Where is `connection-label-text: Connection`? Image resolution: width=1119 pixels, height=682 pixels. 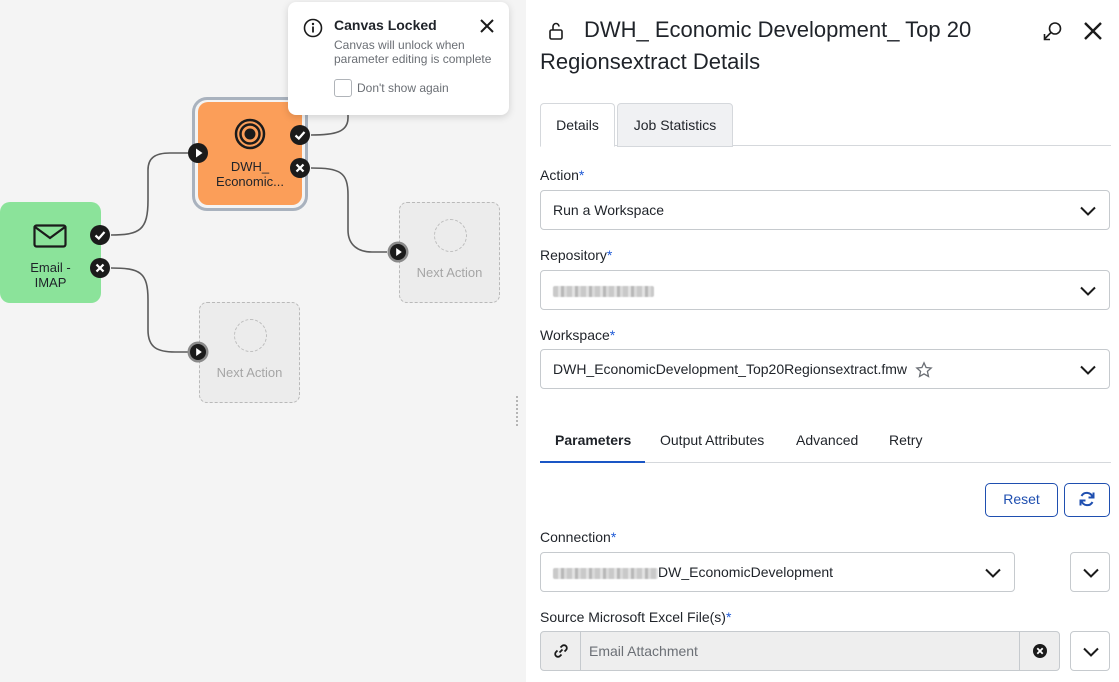 connection-label-text: Connection is located at coordinates (575, 537).